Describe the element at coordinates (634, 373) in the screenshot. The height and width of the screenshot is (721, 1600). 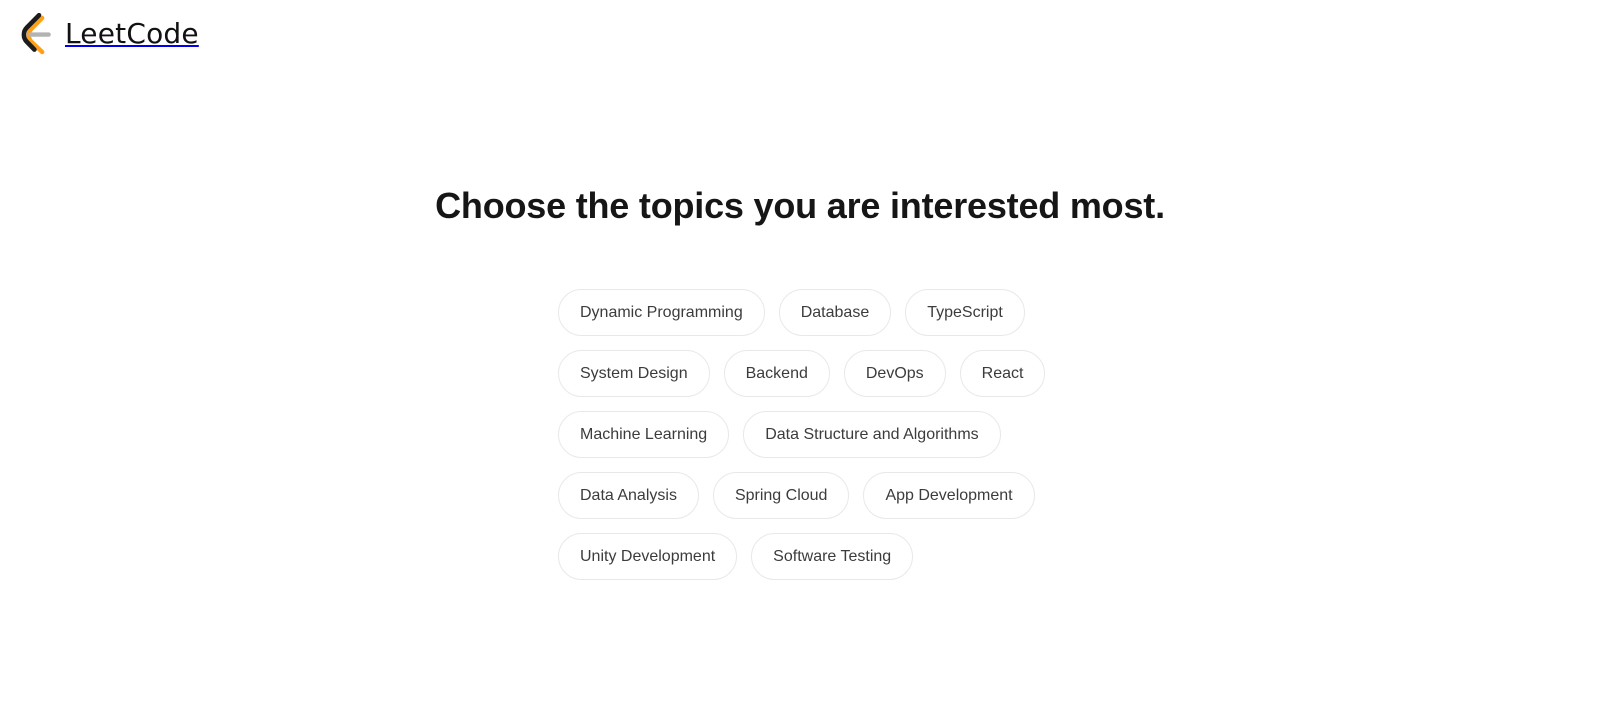
I see `topic-chip: System Design` at that location.